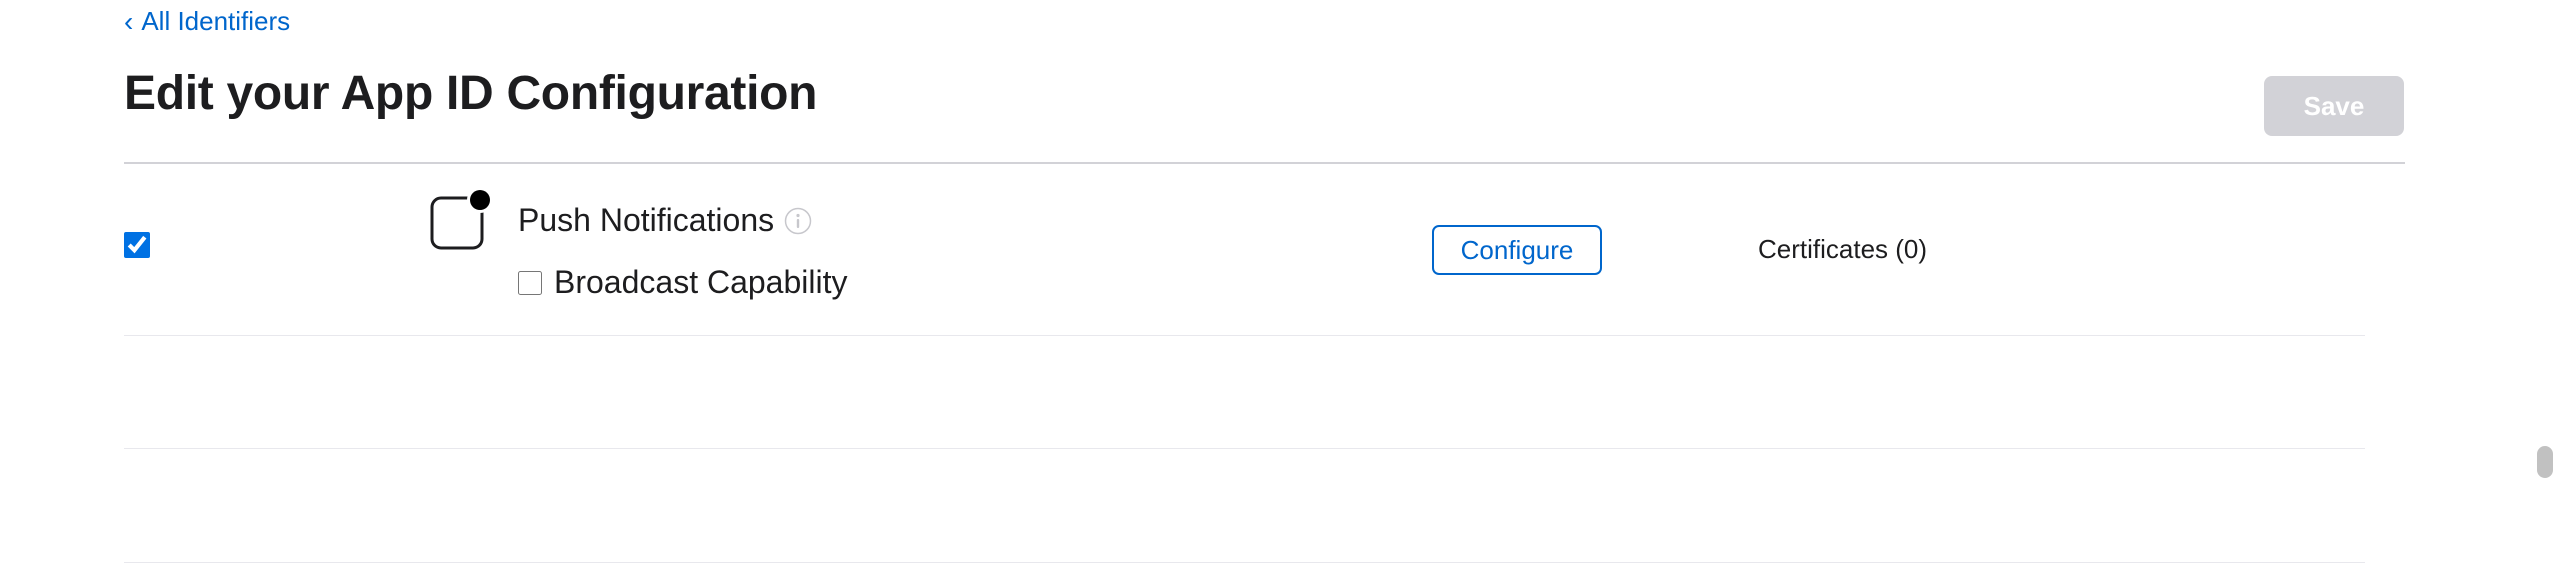 The height and width of the screenshot is (574, 2560). Describe the element at coordinates (798, 221) in the screenshot. I see `info-icon` at that location.